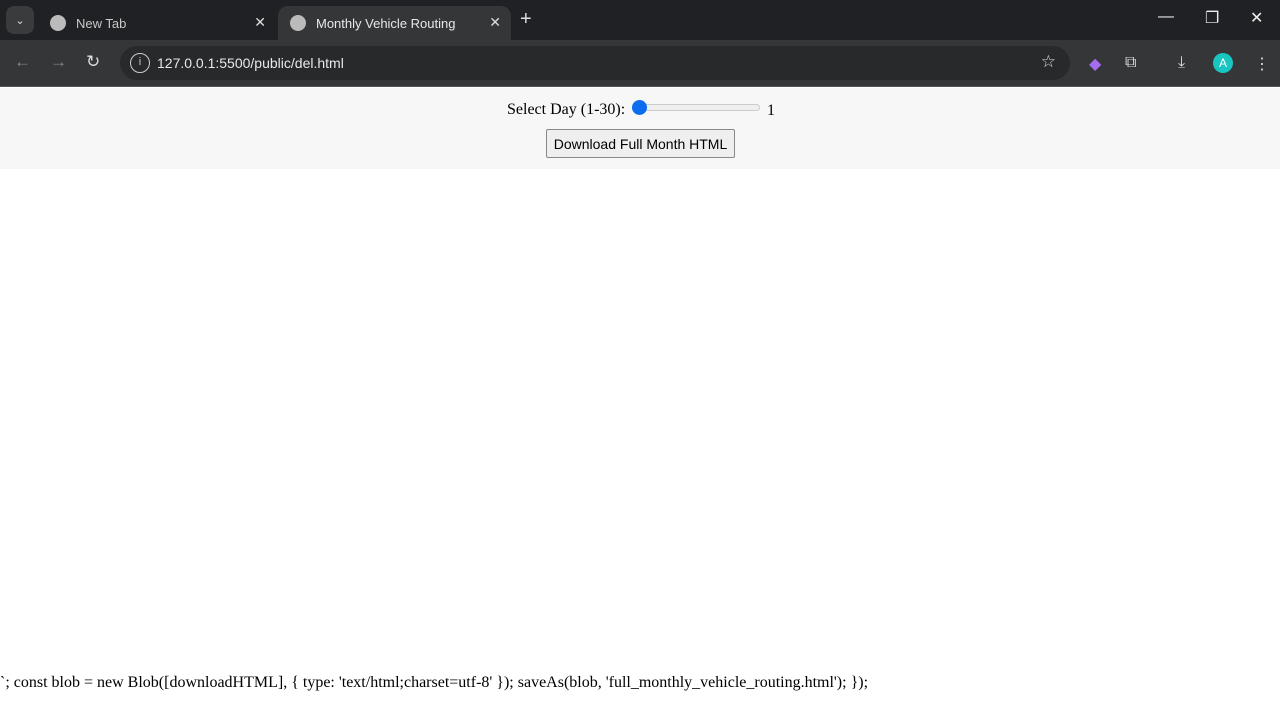 This screenshot has width=1280, height=719. What do you see at coordinates (58, 62) in the screenshot?
I see `forward-button: →` at bounding box center [58, 62].